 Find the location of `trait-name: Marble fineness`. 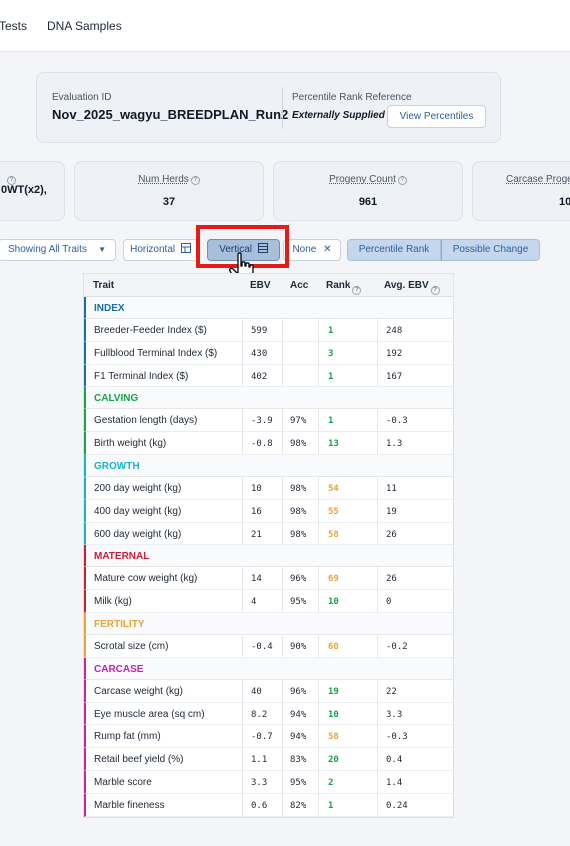

trait-name: Marble fineness is located at coordinates (129, 805).